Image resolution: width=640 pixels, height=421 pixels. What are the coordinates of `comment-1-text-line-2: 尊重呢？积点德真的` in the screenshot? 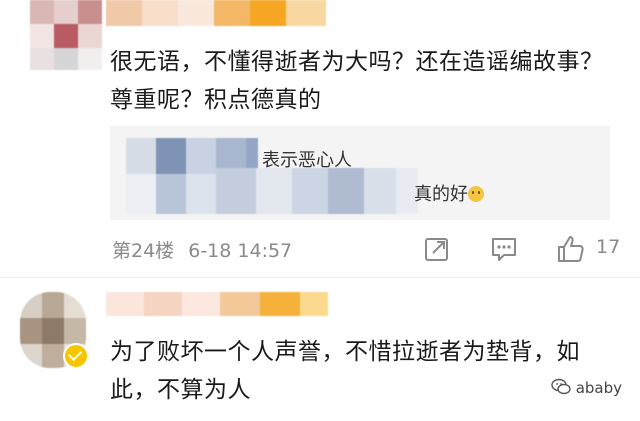 It's located at (216, 100).